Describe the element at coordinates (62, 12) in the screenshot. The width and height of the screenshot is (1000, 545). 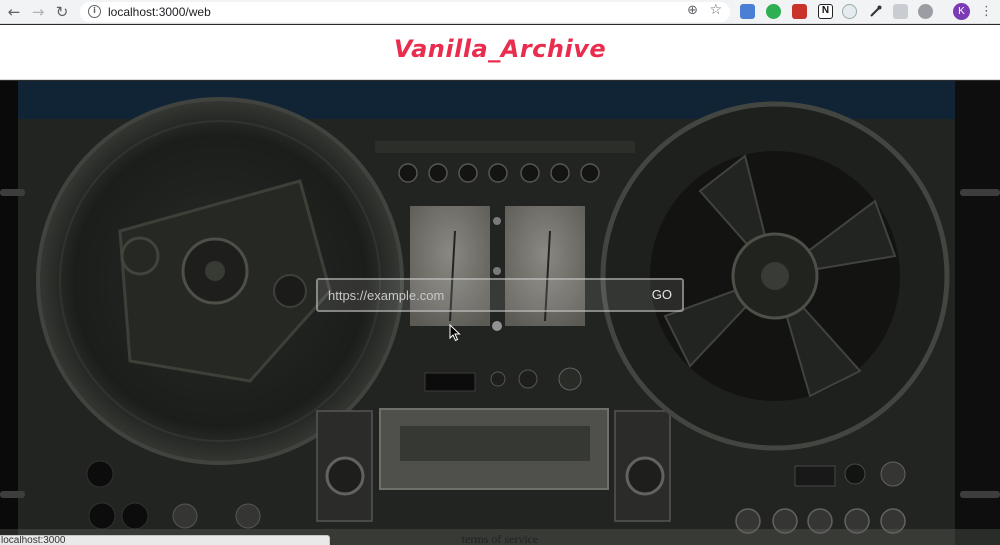
I see `reload-icon: ↻` at that location.